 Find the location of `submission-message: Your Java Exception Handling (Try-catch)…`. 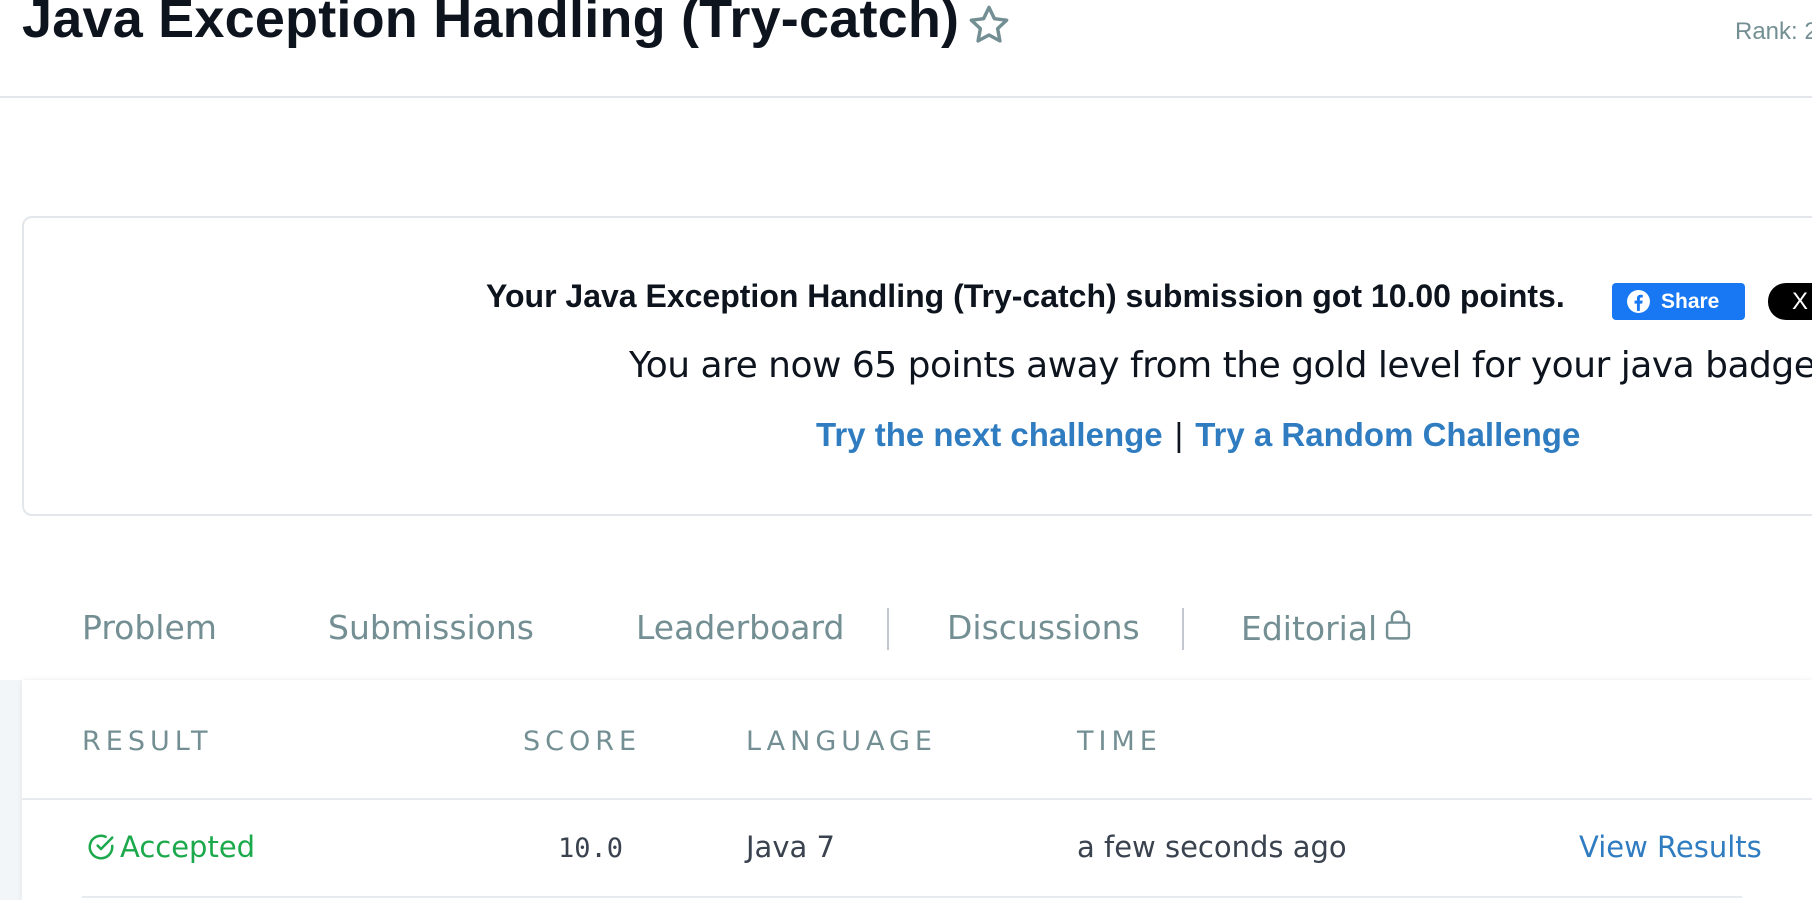

submission-message: Your Java Exception Handling (Try-catch)… is located at coordinates (1025, 296).